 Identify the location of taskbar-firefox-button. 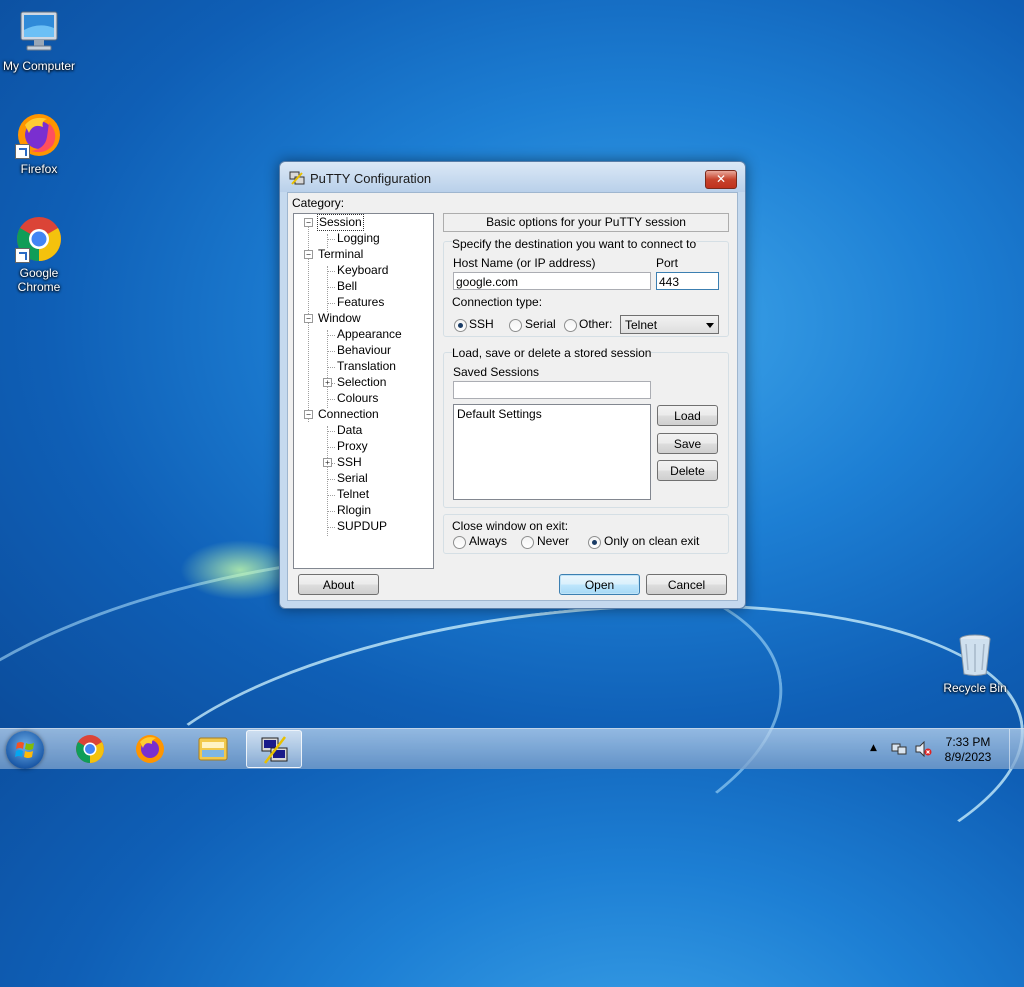
(150, 749).